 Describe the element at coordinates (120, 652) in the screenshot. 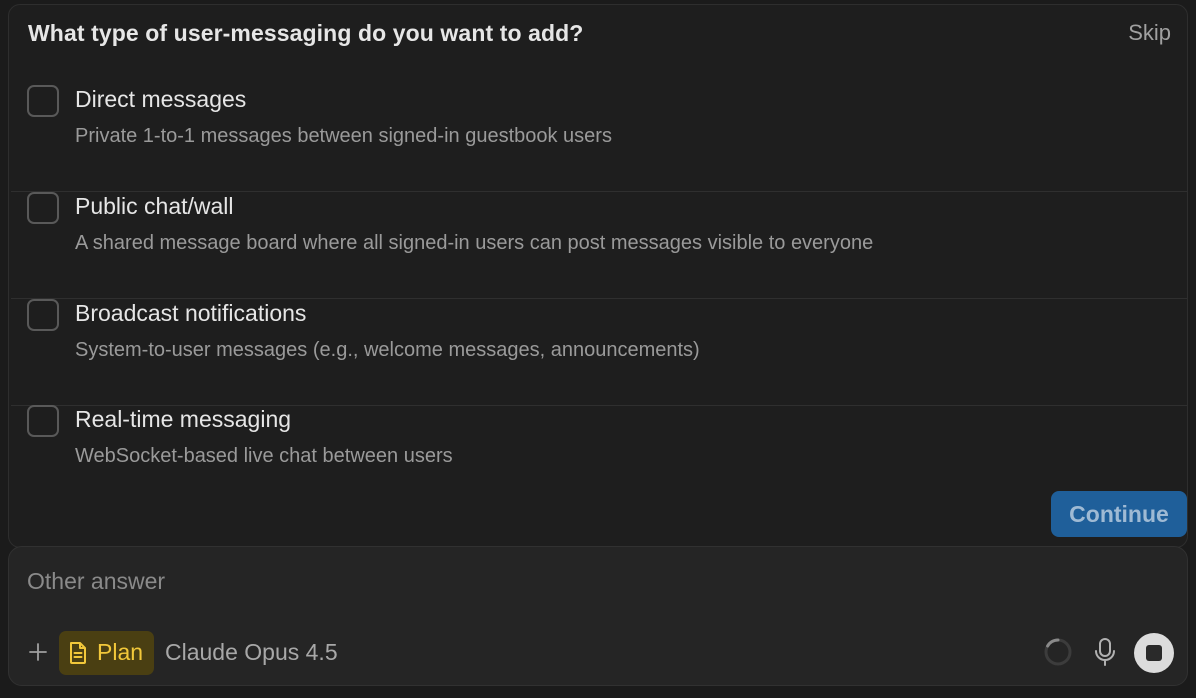

I see `plan-mode-label: Plan` at that location.